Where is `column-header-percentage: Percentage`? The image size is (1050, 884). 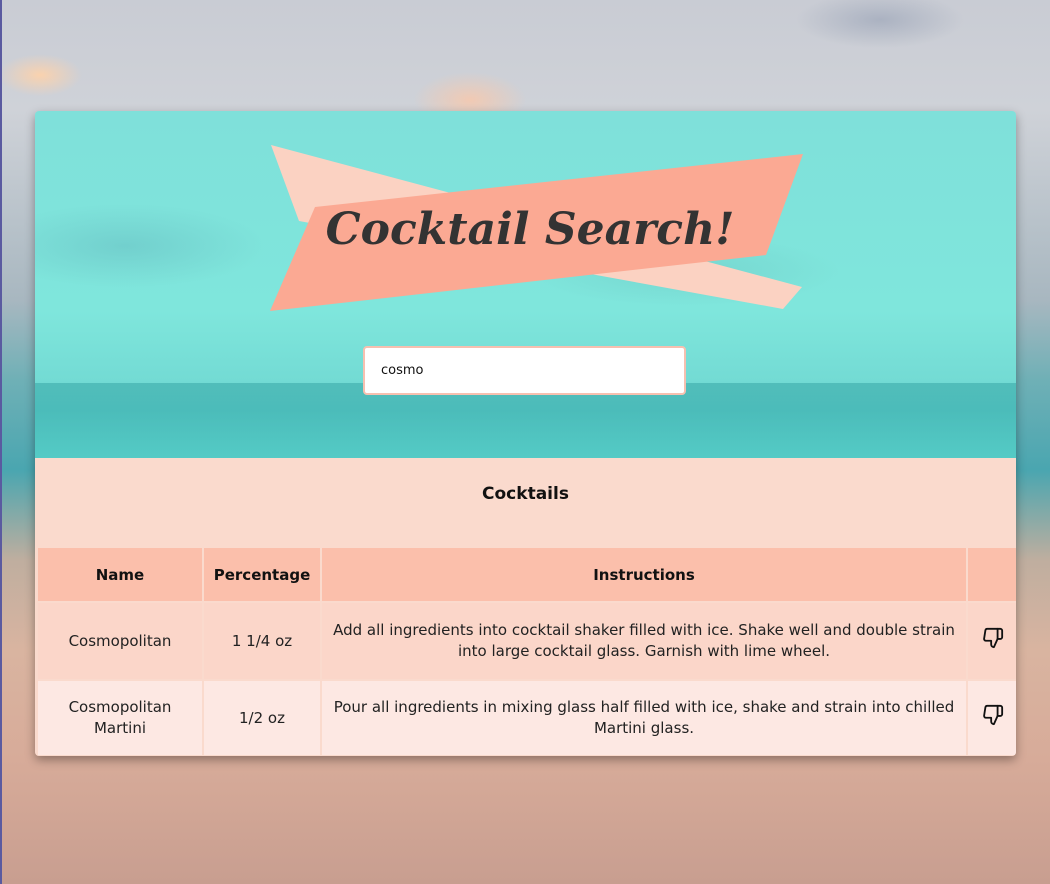
column-header-percentage: Percentage is located at coordinates (262, 575).